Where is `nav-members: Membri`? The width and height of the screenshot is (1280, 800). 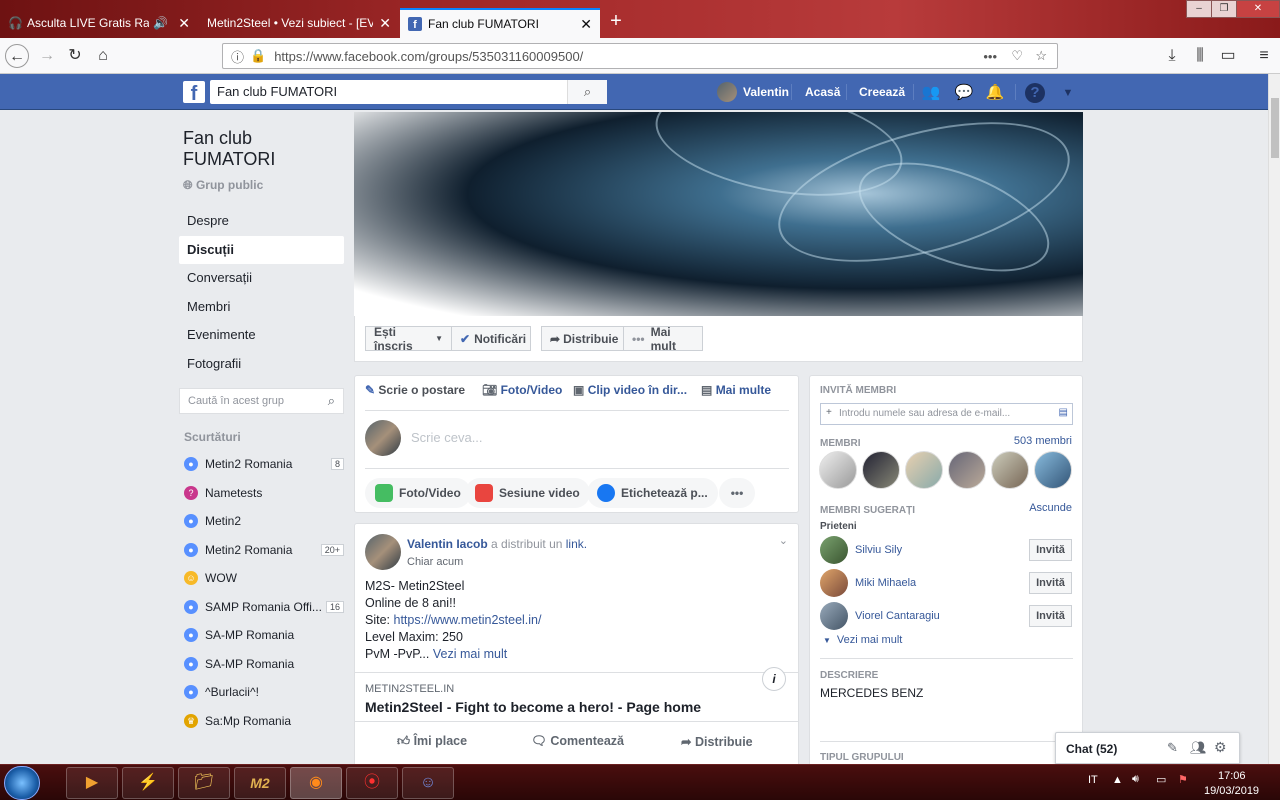
nav-members: Membri is located at coordinates (261, 307).